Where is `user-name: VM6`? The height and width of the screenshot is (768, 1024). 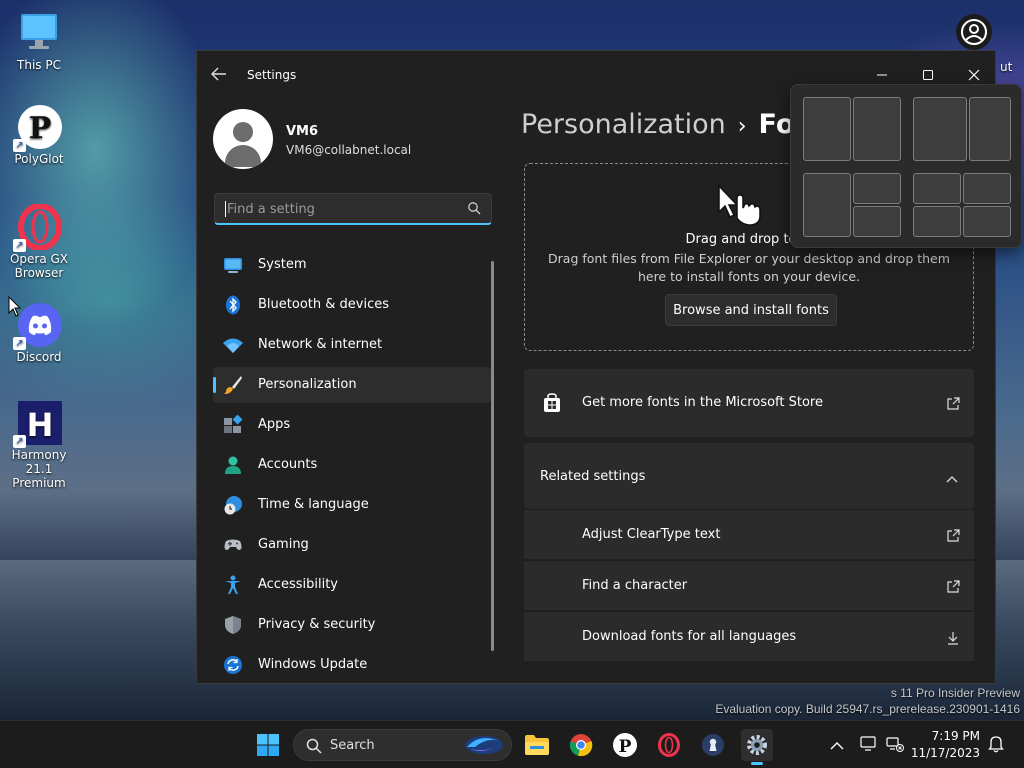
user-name: VM6 is located at coordinates (302, 131).